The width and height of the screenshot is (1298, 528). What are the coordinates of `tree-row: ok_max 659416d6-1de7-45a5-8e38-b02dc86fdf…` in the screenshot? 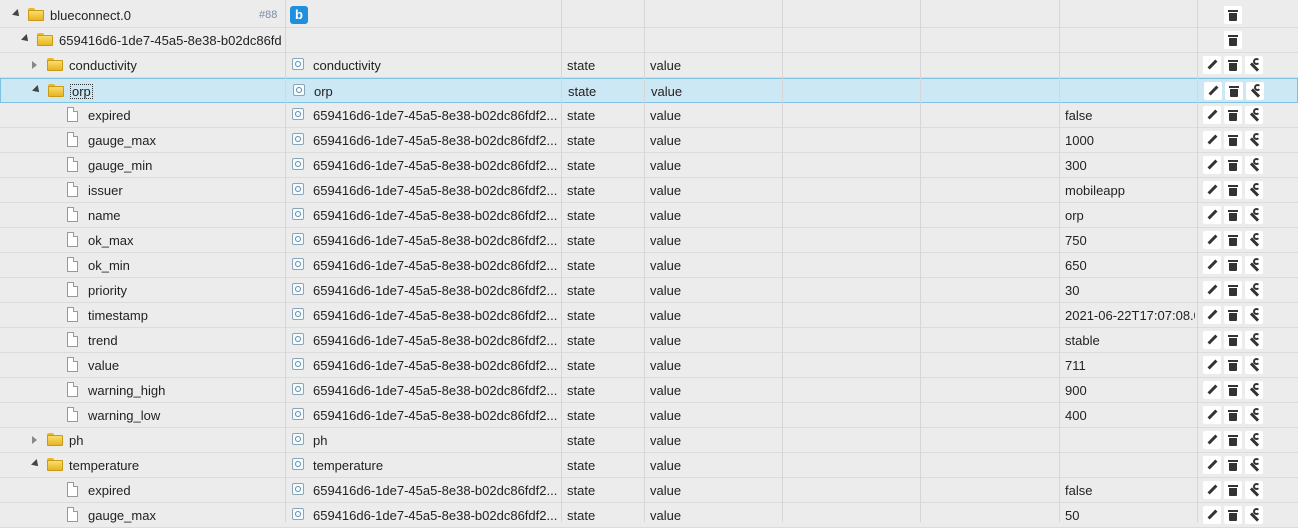 It's located at (649, 240).